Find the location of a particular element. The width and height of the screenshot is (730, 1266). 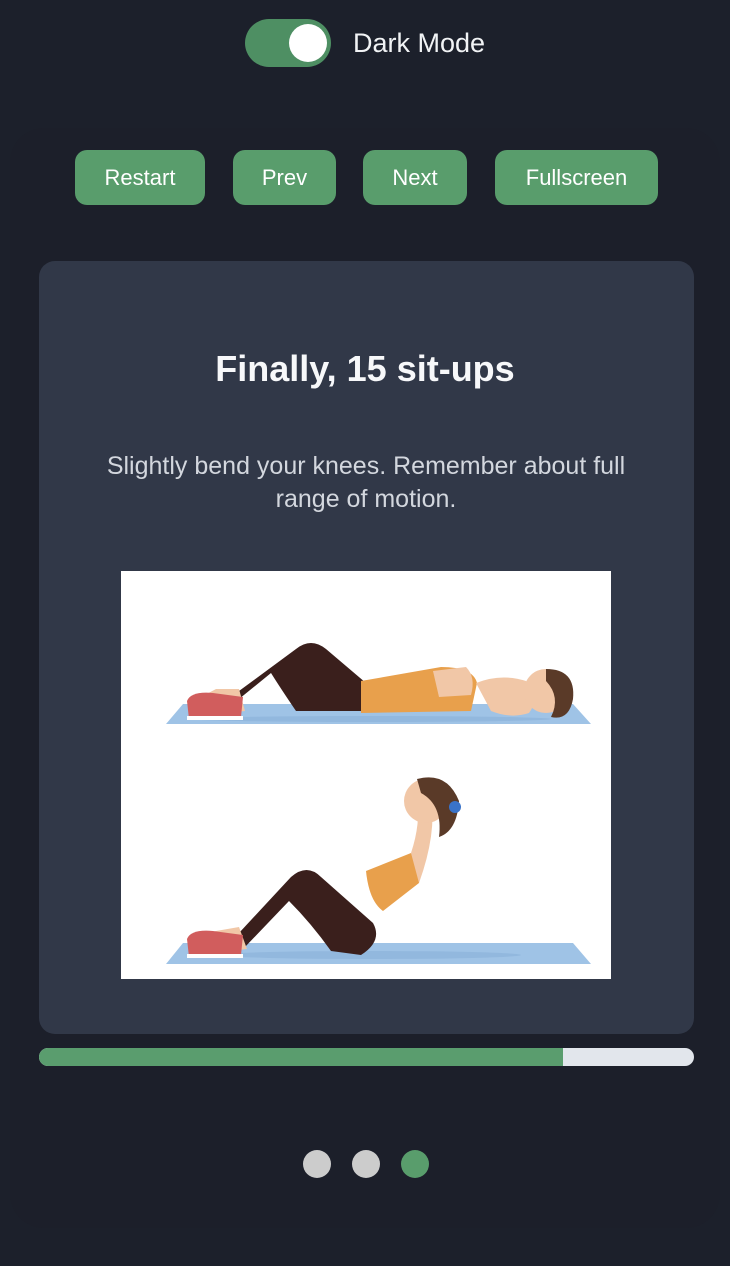

progress-bar is located at coordinates (366, 1057).